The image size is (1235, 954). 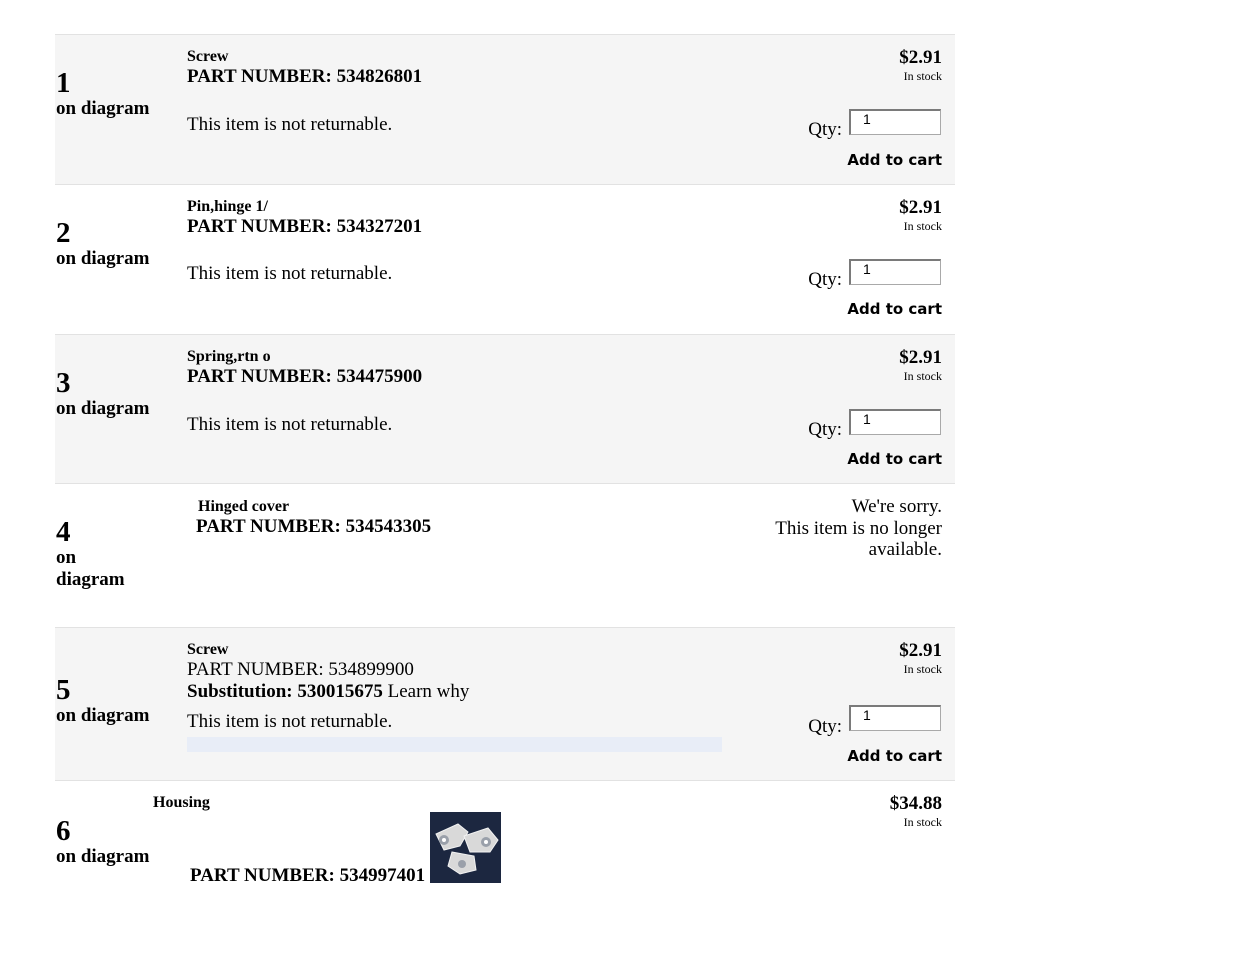 What do you see at coordinates (285, 691) in the screenshot?
I see `substitution-label: Substitution: 530015675` at bounding box center [285, 691].